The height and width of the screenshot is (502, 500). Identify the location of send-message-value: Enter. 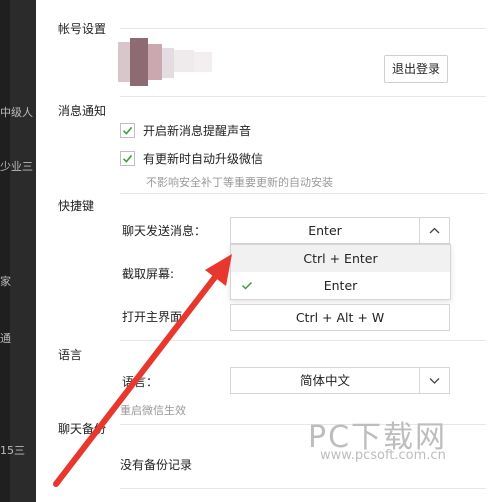
(325, 230).